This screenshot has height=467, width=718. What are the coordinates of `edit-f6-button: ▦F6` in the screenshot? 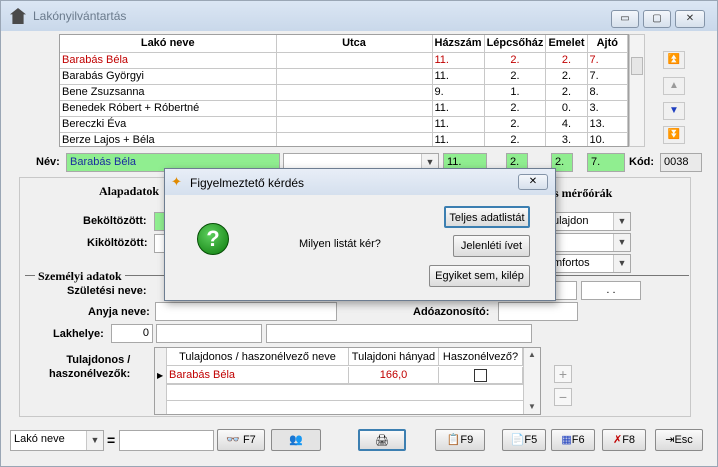 It's located at (573, 440).